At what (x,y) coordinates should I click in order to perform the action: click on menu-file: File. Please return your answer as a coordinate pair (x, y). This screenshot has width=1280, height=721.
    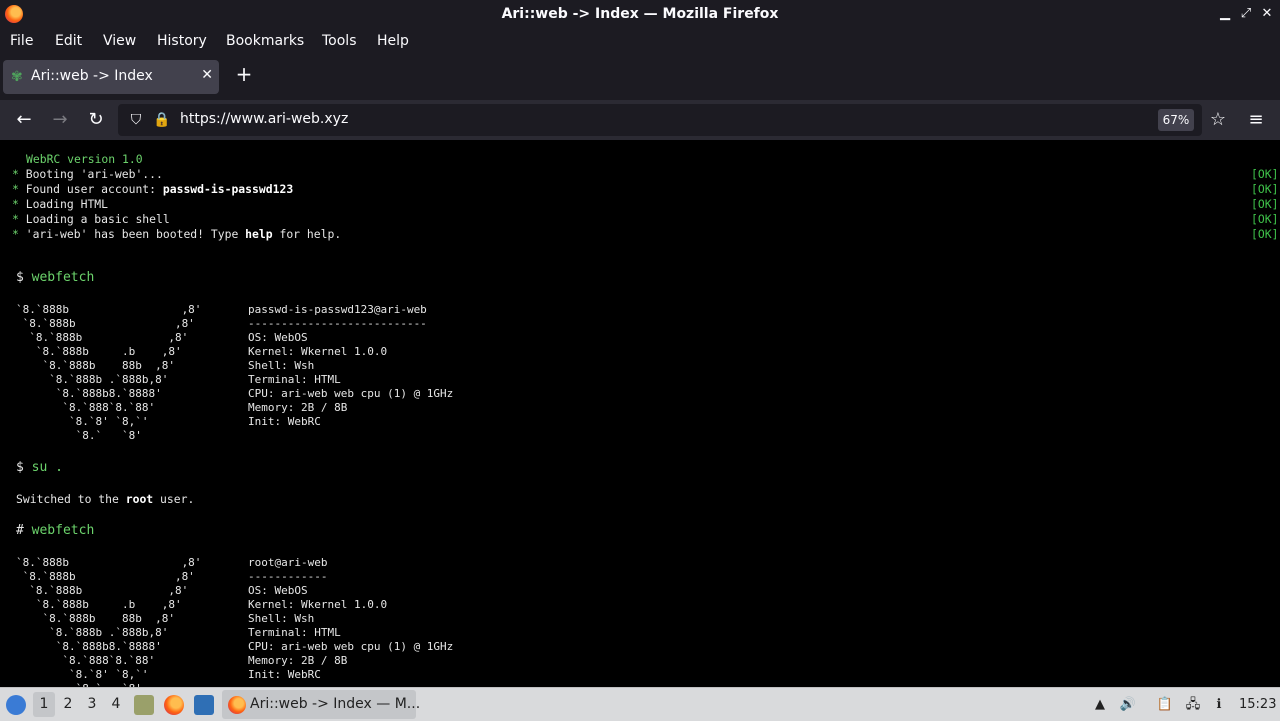
    Looking at the image, I should click on (21, 41).